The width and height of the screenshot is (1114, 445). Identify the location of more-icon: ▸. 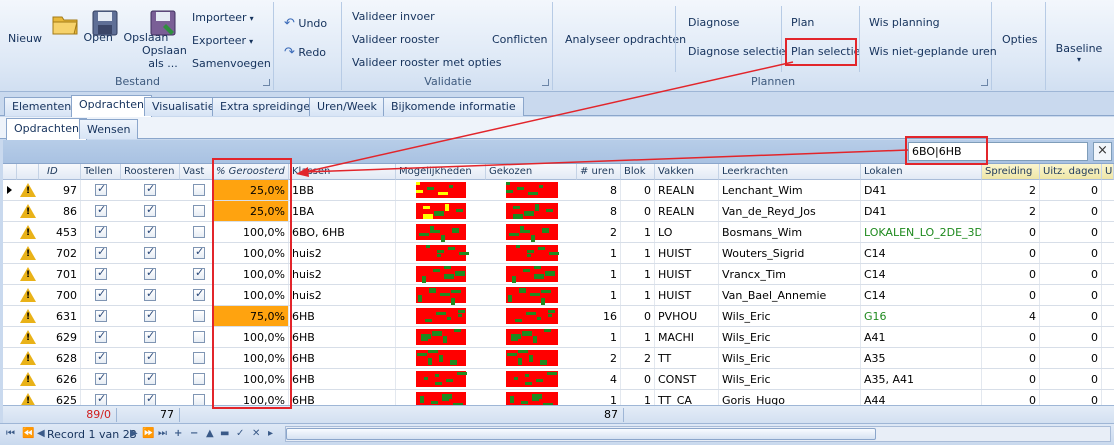
(270, 433).